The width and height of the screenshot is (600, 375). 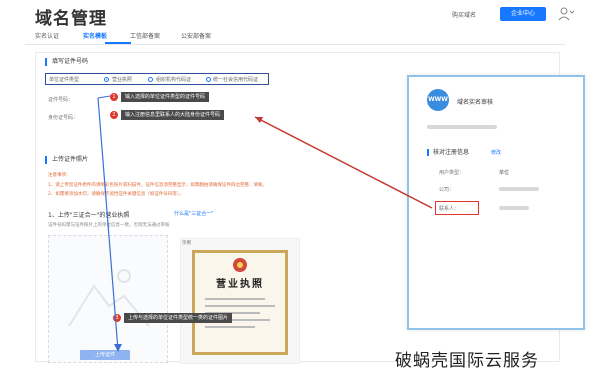 What do you see at coordinates (178, 318) in the screenshot?
I see `annotation-3: 上传与选择的单位证件类型统一类的证件图片` at bounding box center [178, 318].